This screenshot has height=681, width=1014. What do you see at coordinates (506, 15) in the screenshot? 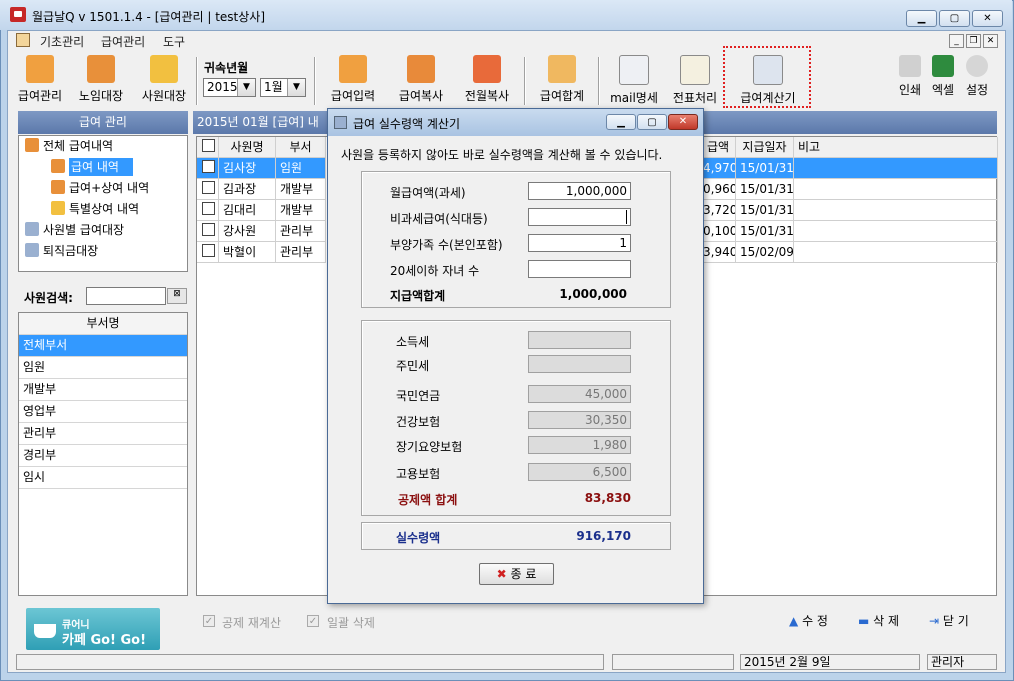
I see `title-bar: 월급날Q v 1501.1.4 - [급여관리 | test상사] ▁ ▢ ✕` at bounding box center [506, 15].